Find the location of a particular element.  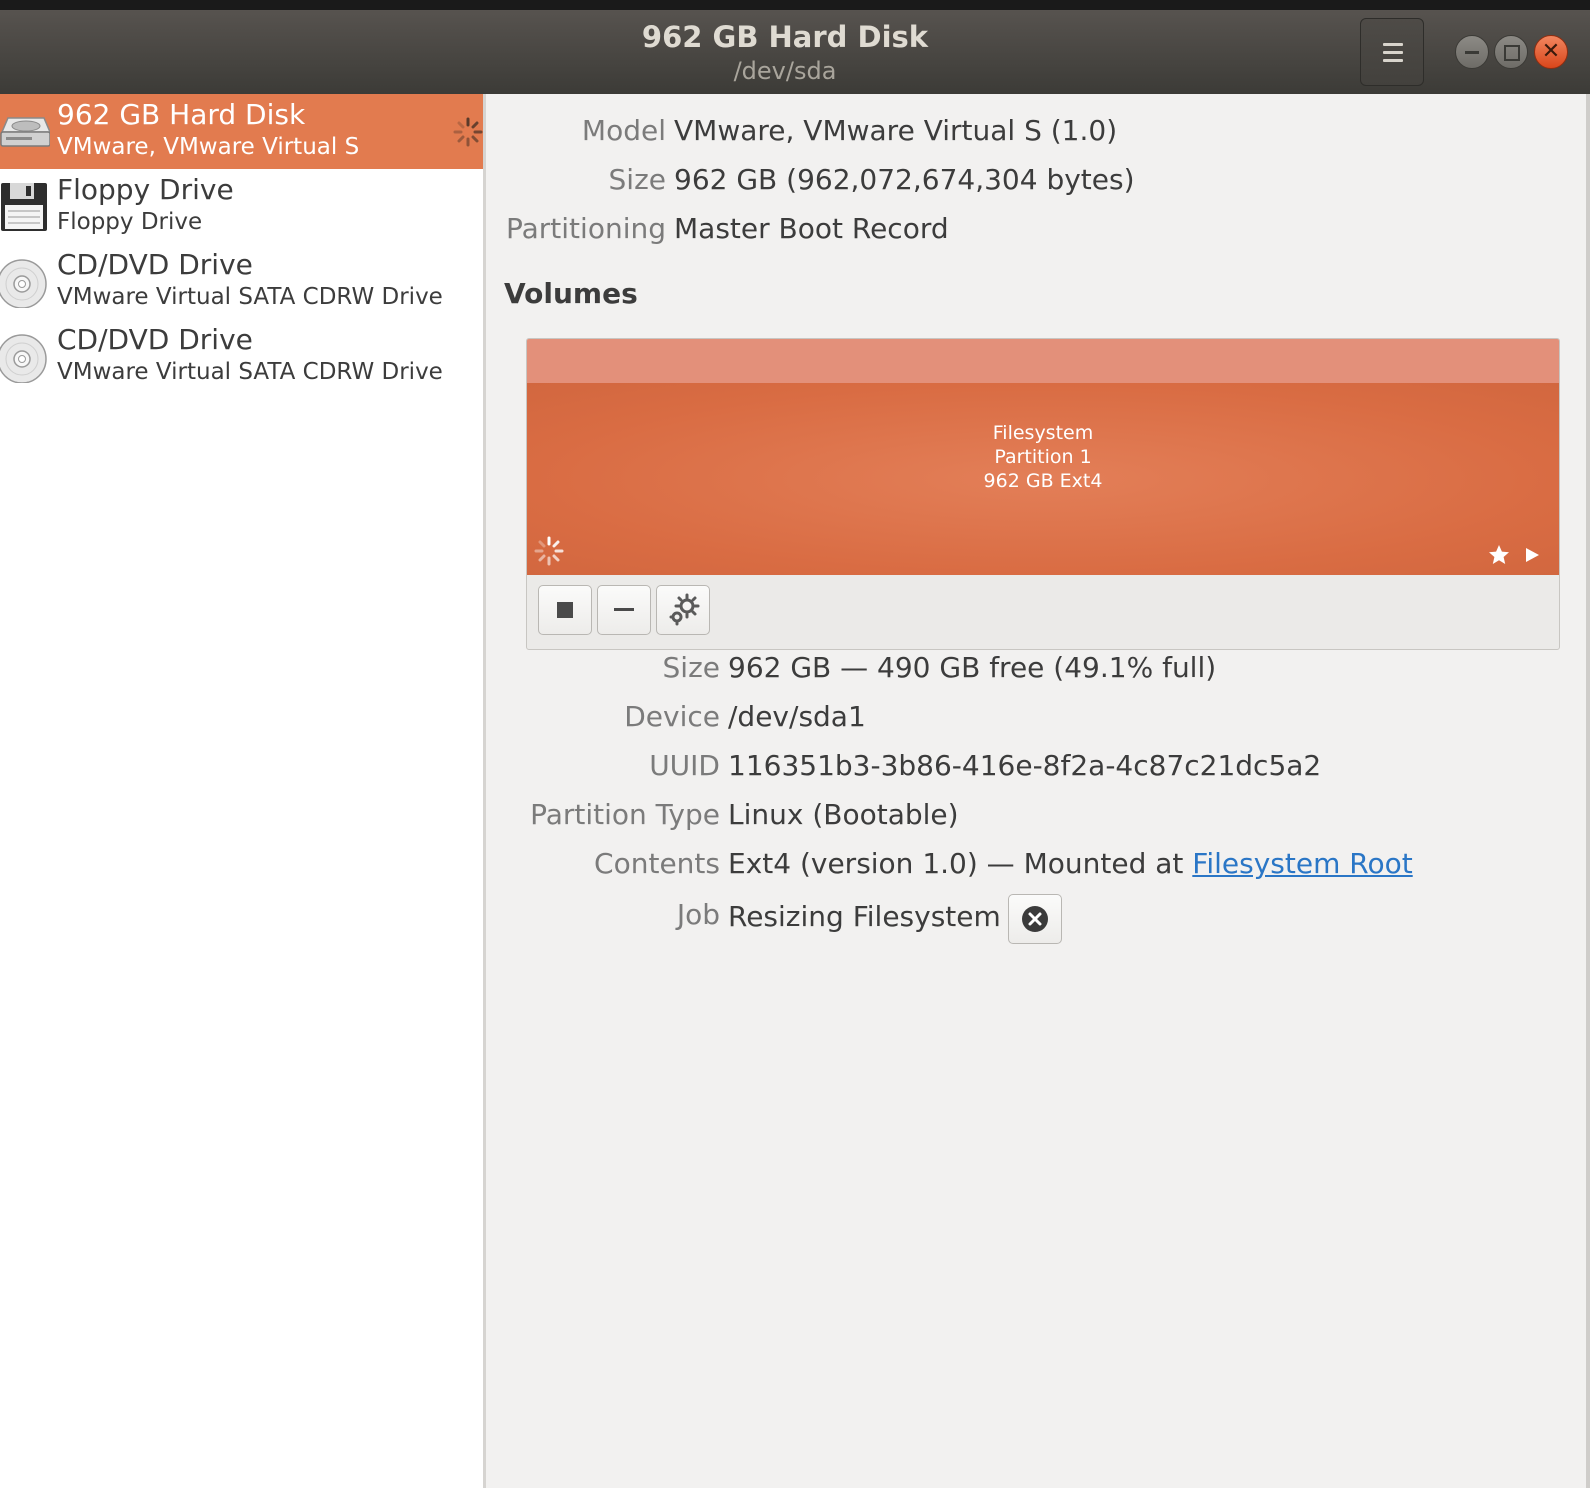

contents-label: Contents is located at coordinates (657, 863).